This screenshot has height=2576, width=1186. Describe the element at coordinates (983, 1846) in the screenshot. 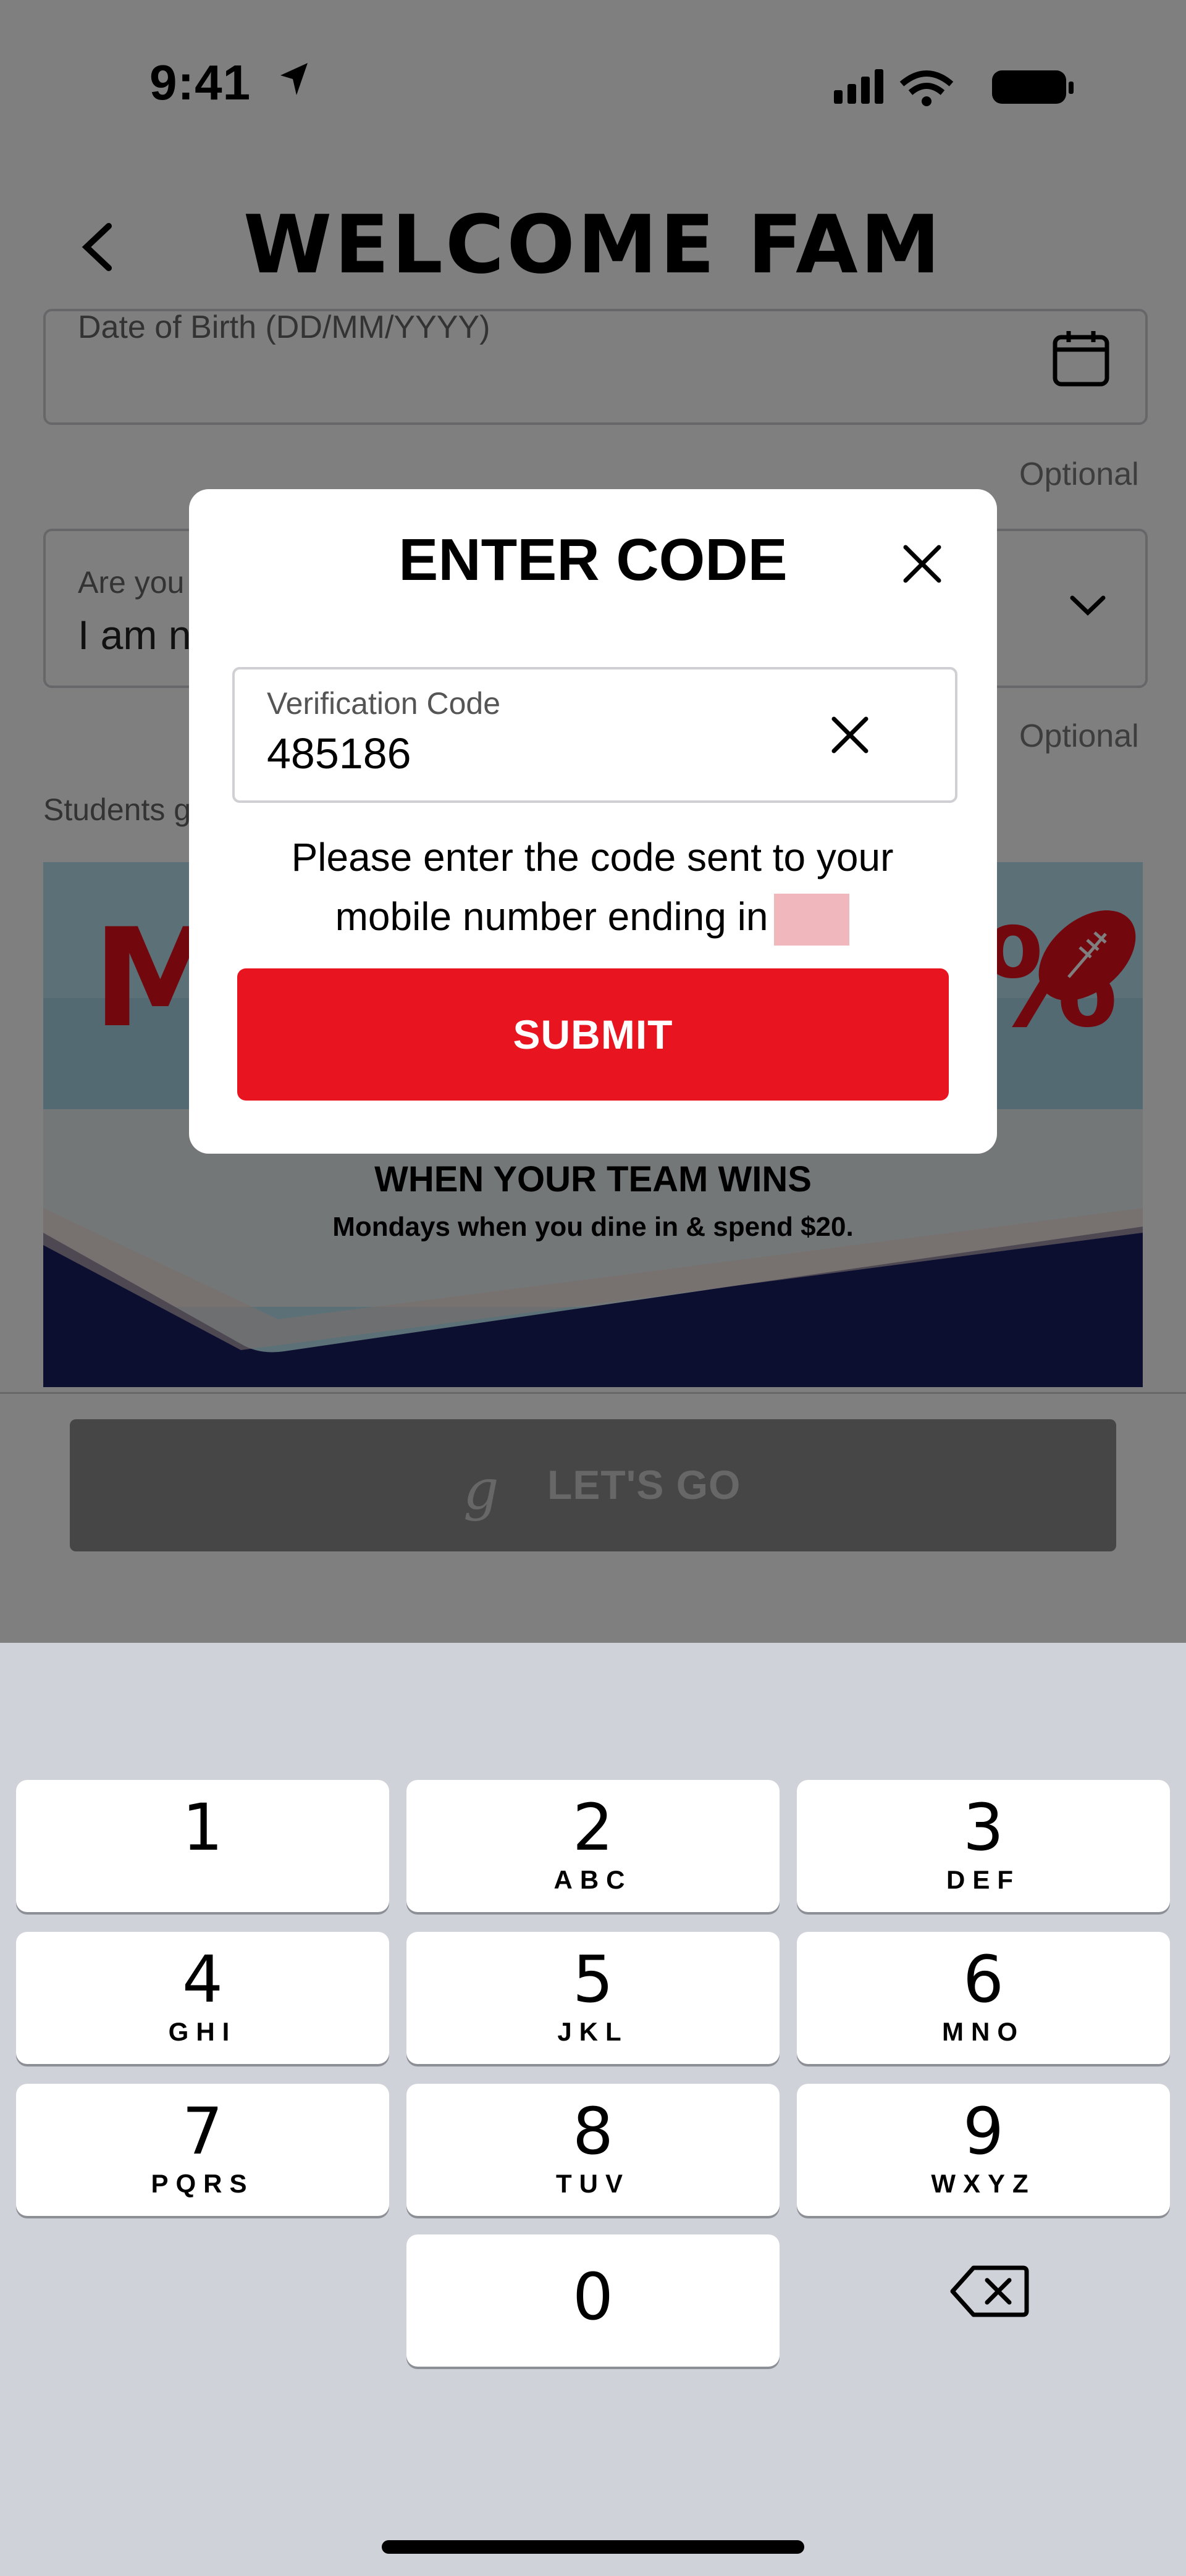

I see `key-3: 3 DEF` at that location.